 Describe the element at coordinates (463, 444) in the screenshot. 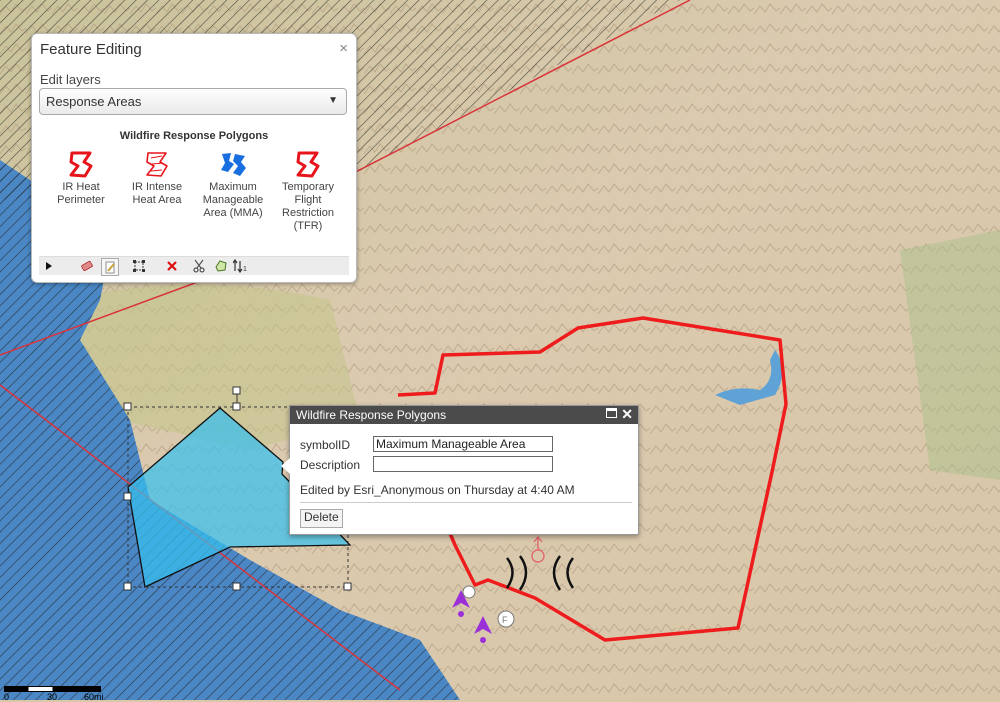

I see `symbolid-field` at that location.